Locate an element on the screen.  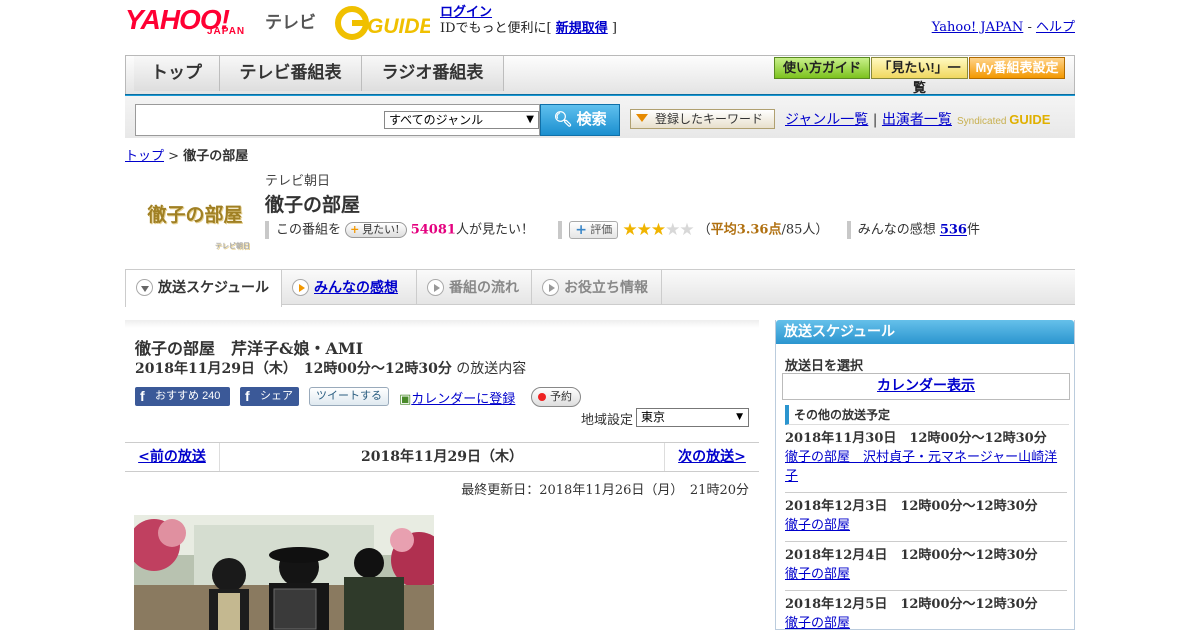
calendar-display-cell: カレンダー表示 is located at coordinates (926, 386).